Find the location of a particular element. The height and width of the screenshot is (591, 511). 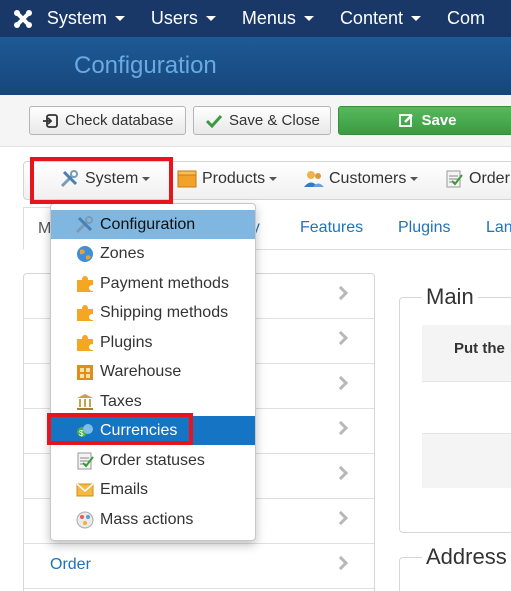

tab-features-label: Features is located at coordinates (332, 227).